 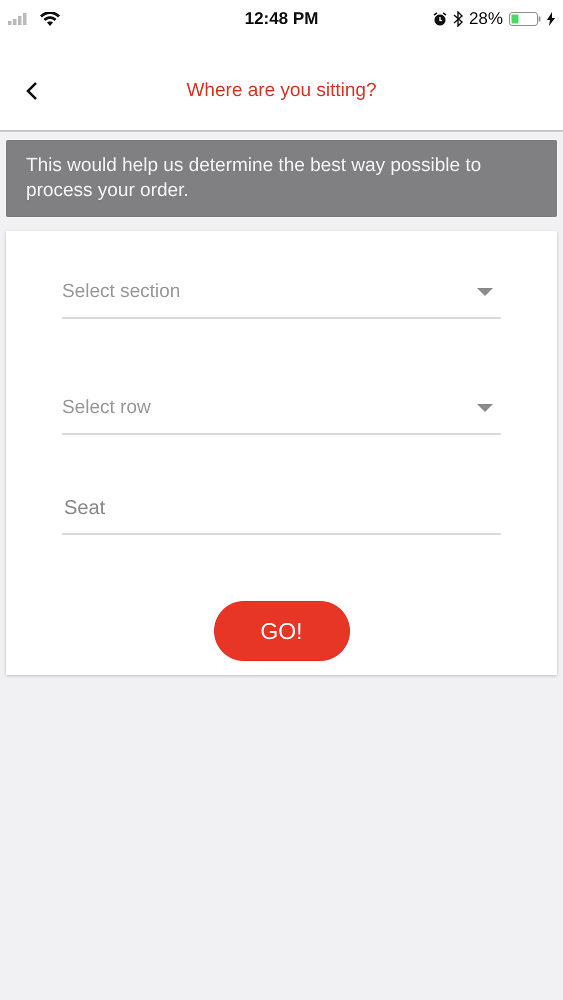 I want to click on banner-text: This would help us determine the best way possible to process your order., so click(x=254, y=178).